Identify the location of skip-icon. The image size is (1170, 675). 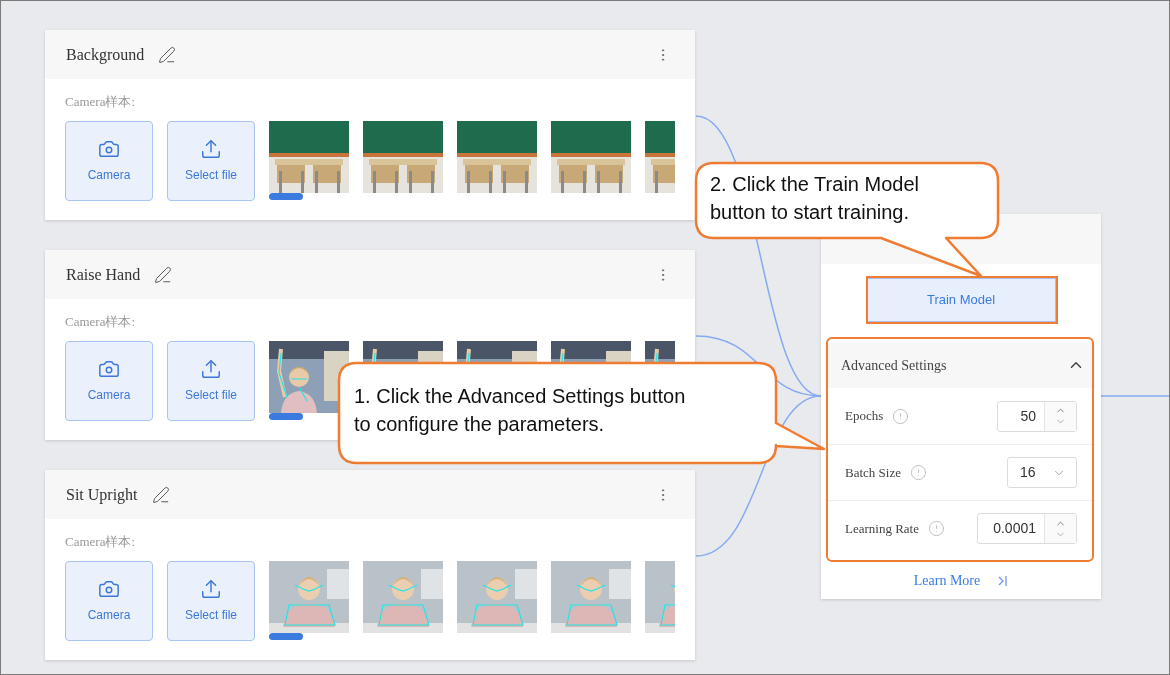
(1003, 580).